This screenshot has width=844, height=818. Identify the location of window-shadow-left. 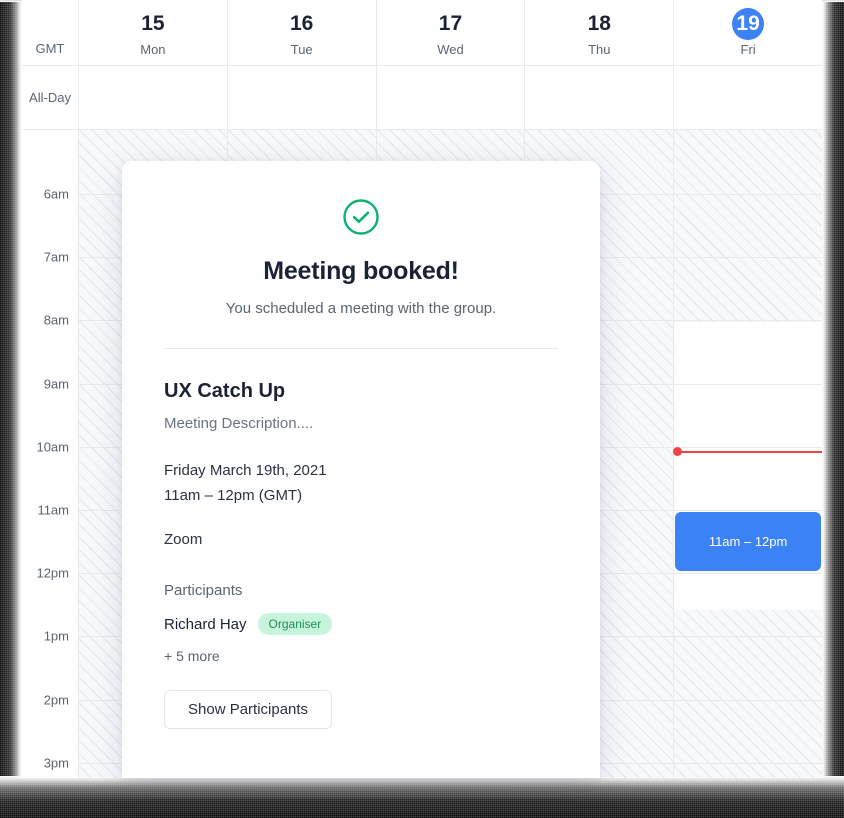
(11, 409).